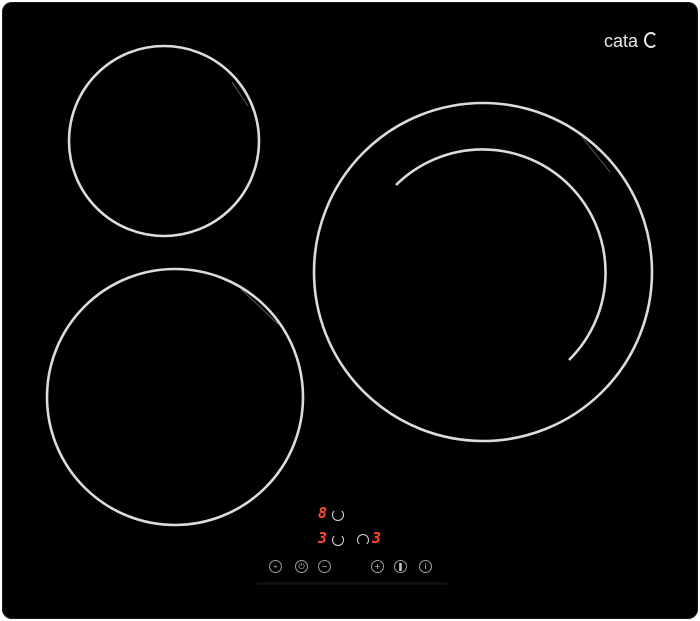 The height and width of the screenshot is (621, 700). Describe the element at coordinates (301, 566) in the screenshot. I see `power-icon: ⏻` at that location.